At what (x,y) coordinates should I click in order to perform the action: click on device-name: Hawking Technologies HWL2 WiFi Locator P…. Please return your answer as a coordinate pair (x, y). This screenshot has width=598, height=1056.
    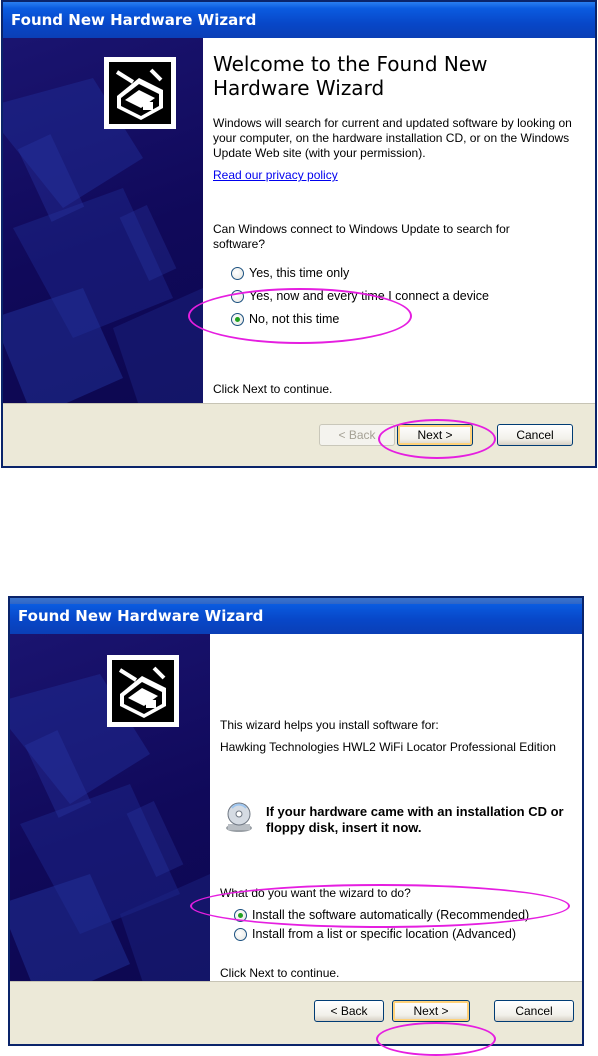
    Looking at the image, I should click on (388, 747).